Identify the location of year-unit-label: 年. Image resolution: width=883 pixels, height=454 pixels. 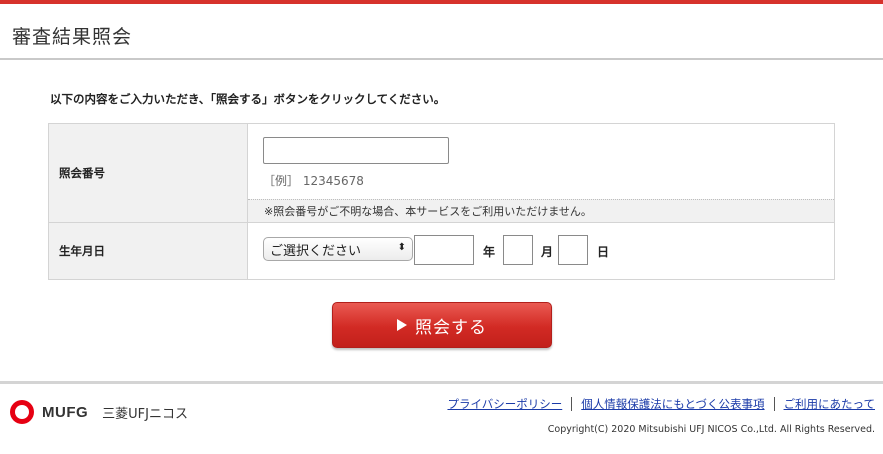
(489, 252).